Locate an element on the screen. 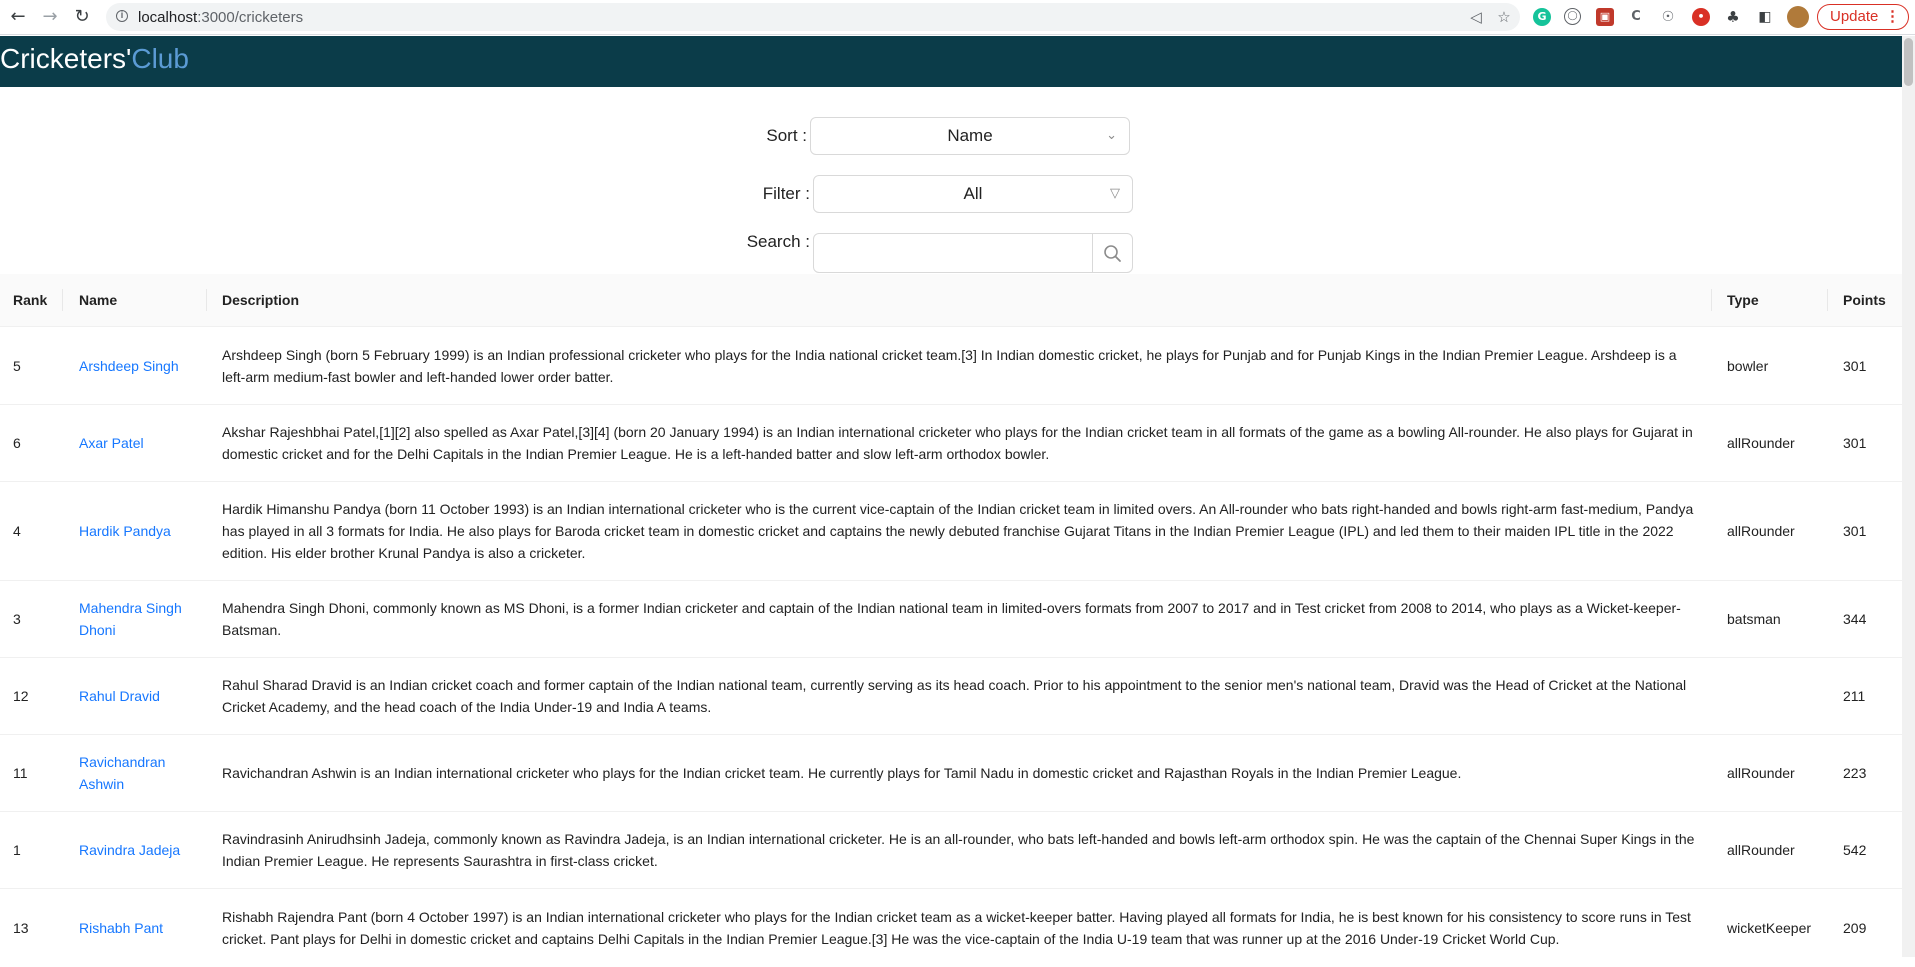 The height and width of the screenshot is (967, 1915). points-cell: 542 is located at coordinates (1855, 850).